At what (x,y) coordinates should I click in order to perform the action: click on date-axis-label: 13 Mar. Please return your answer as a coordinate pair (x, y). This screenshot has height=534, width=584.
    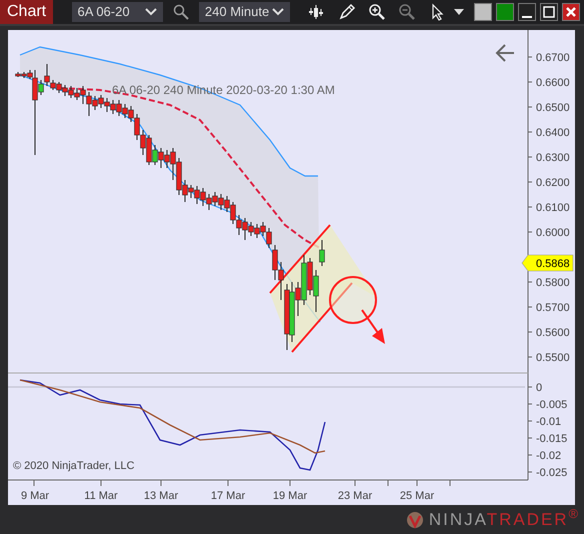
    Looking at the image, I should click on (161, 496).